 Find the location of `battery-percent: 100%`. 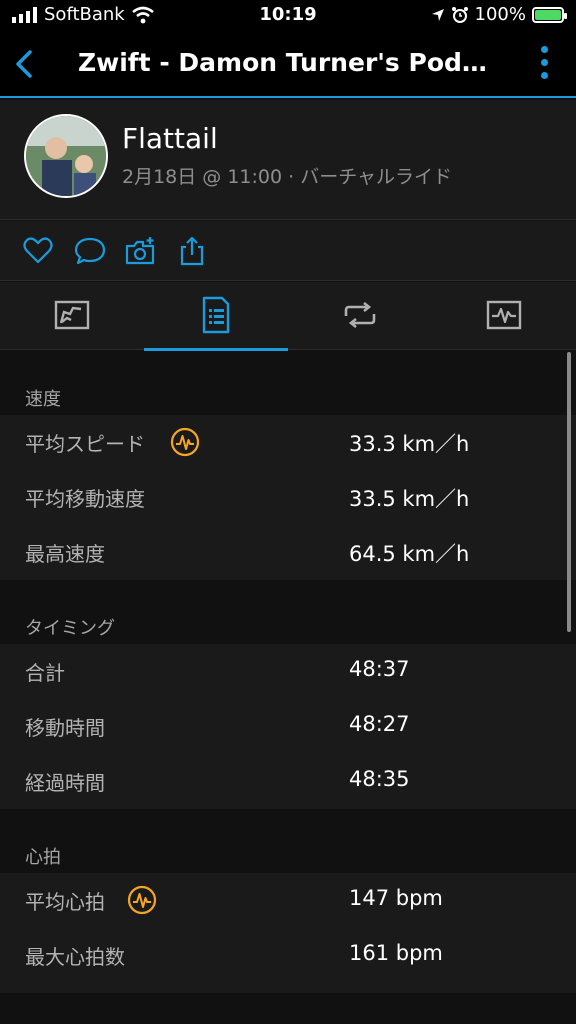

battery-percent: 100% is located at coordinates (500, 14).